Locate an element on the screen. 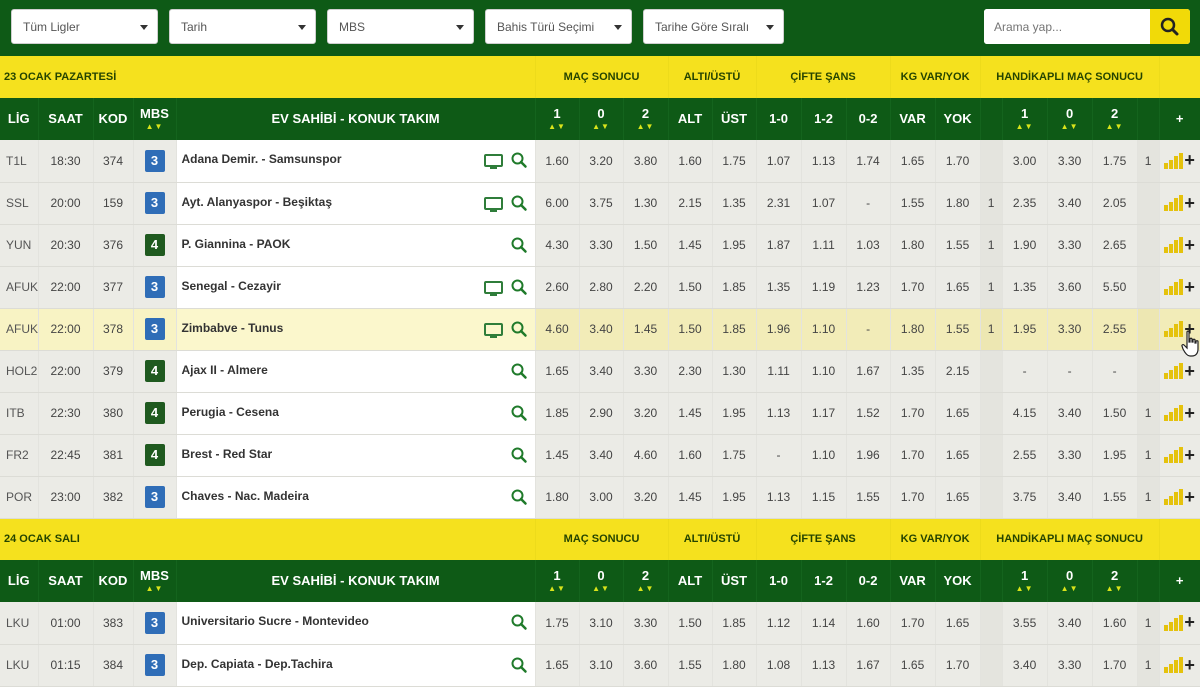 The height and width of the screenshot is (687, 1200). odds-c10: 1.12 is located at coordinates (779, 623).